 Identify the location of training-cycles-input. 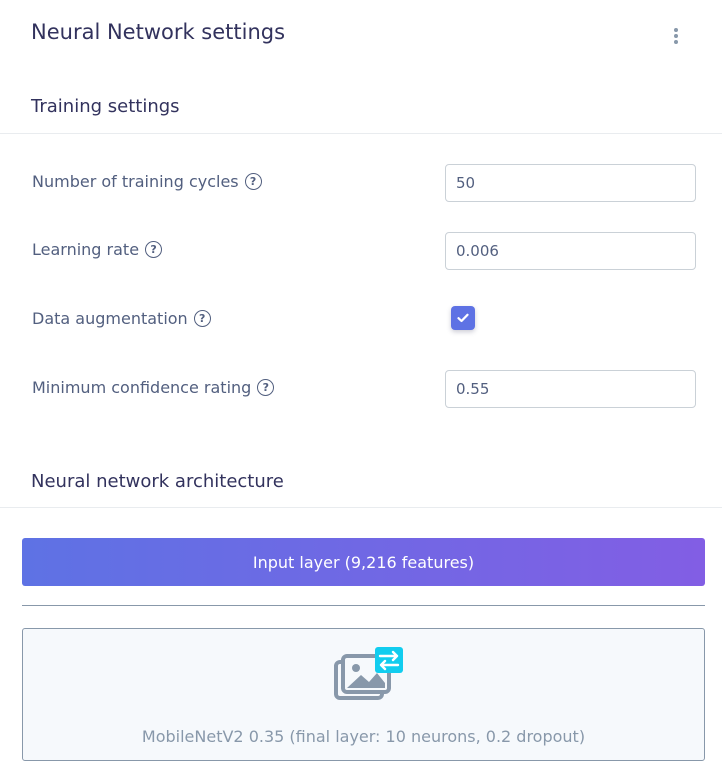
(570, 183).